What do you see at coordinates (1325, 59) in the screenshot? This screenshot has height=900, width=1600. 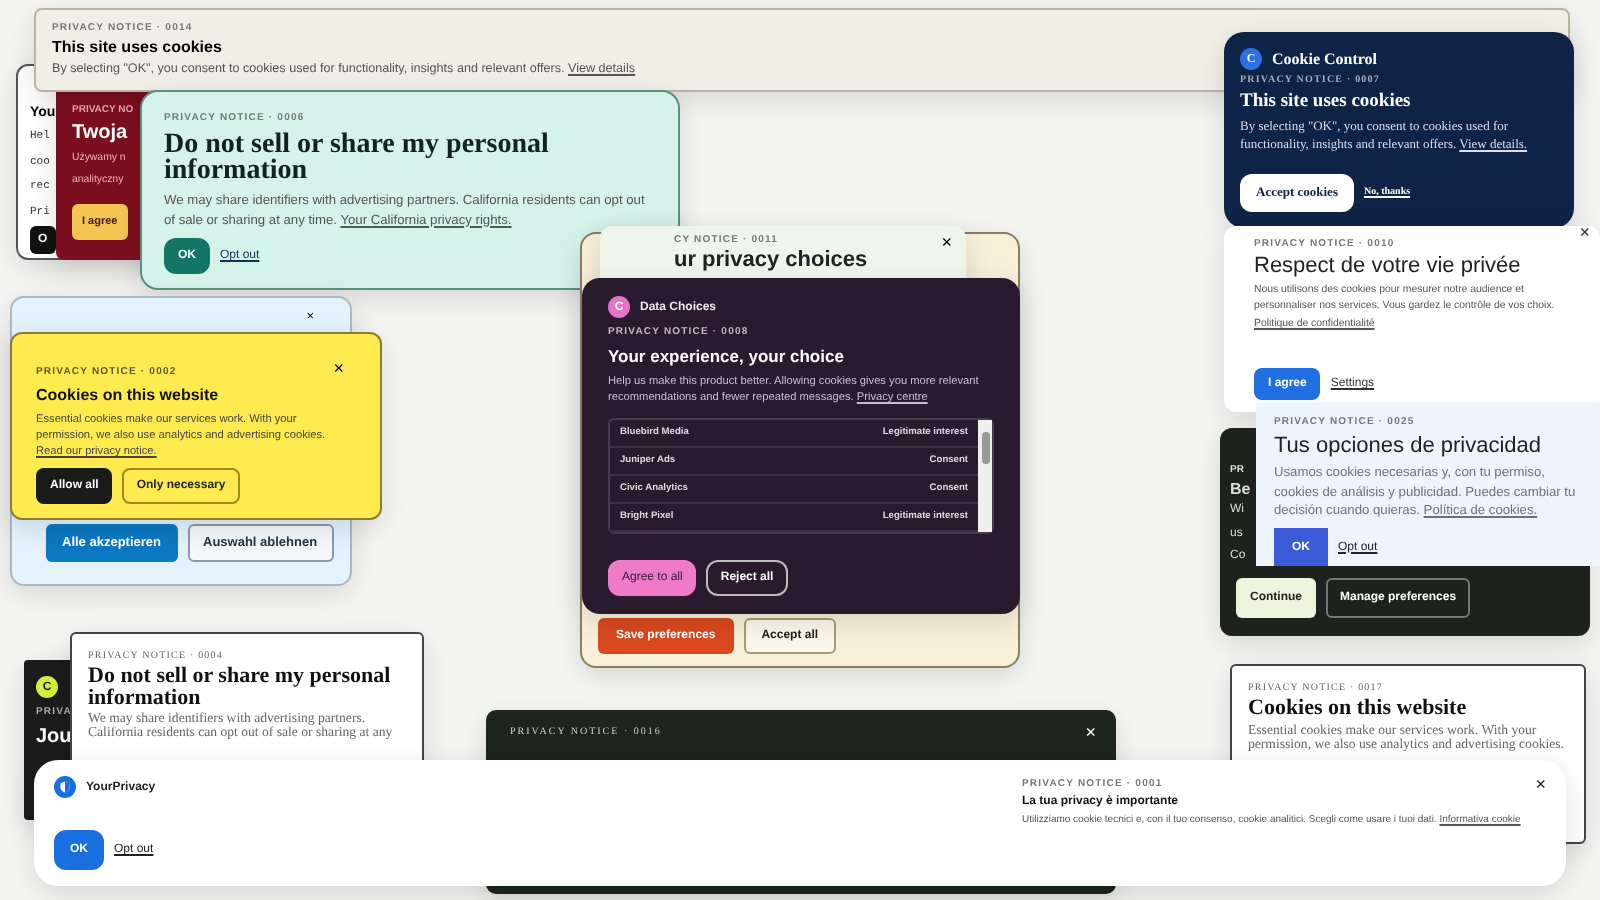 I see `brand-name: Cookie Control` at bounding box center [1325, 59].